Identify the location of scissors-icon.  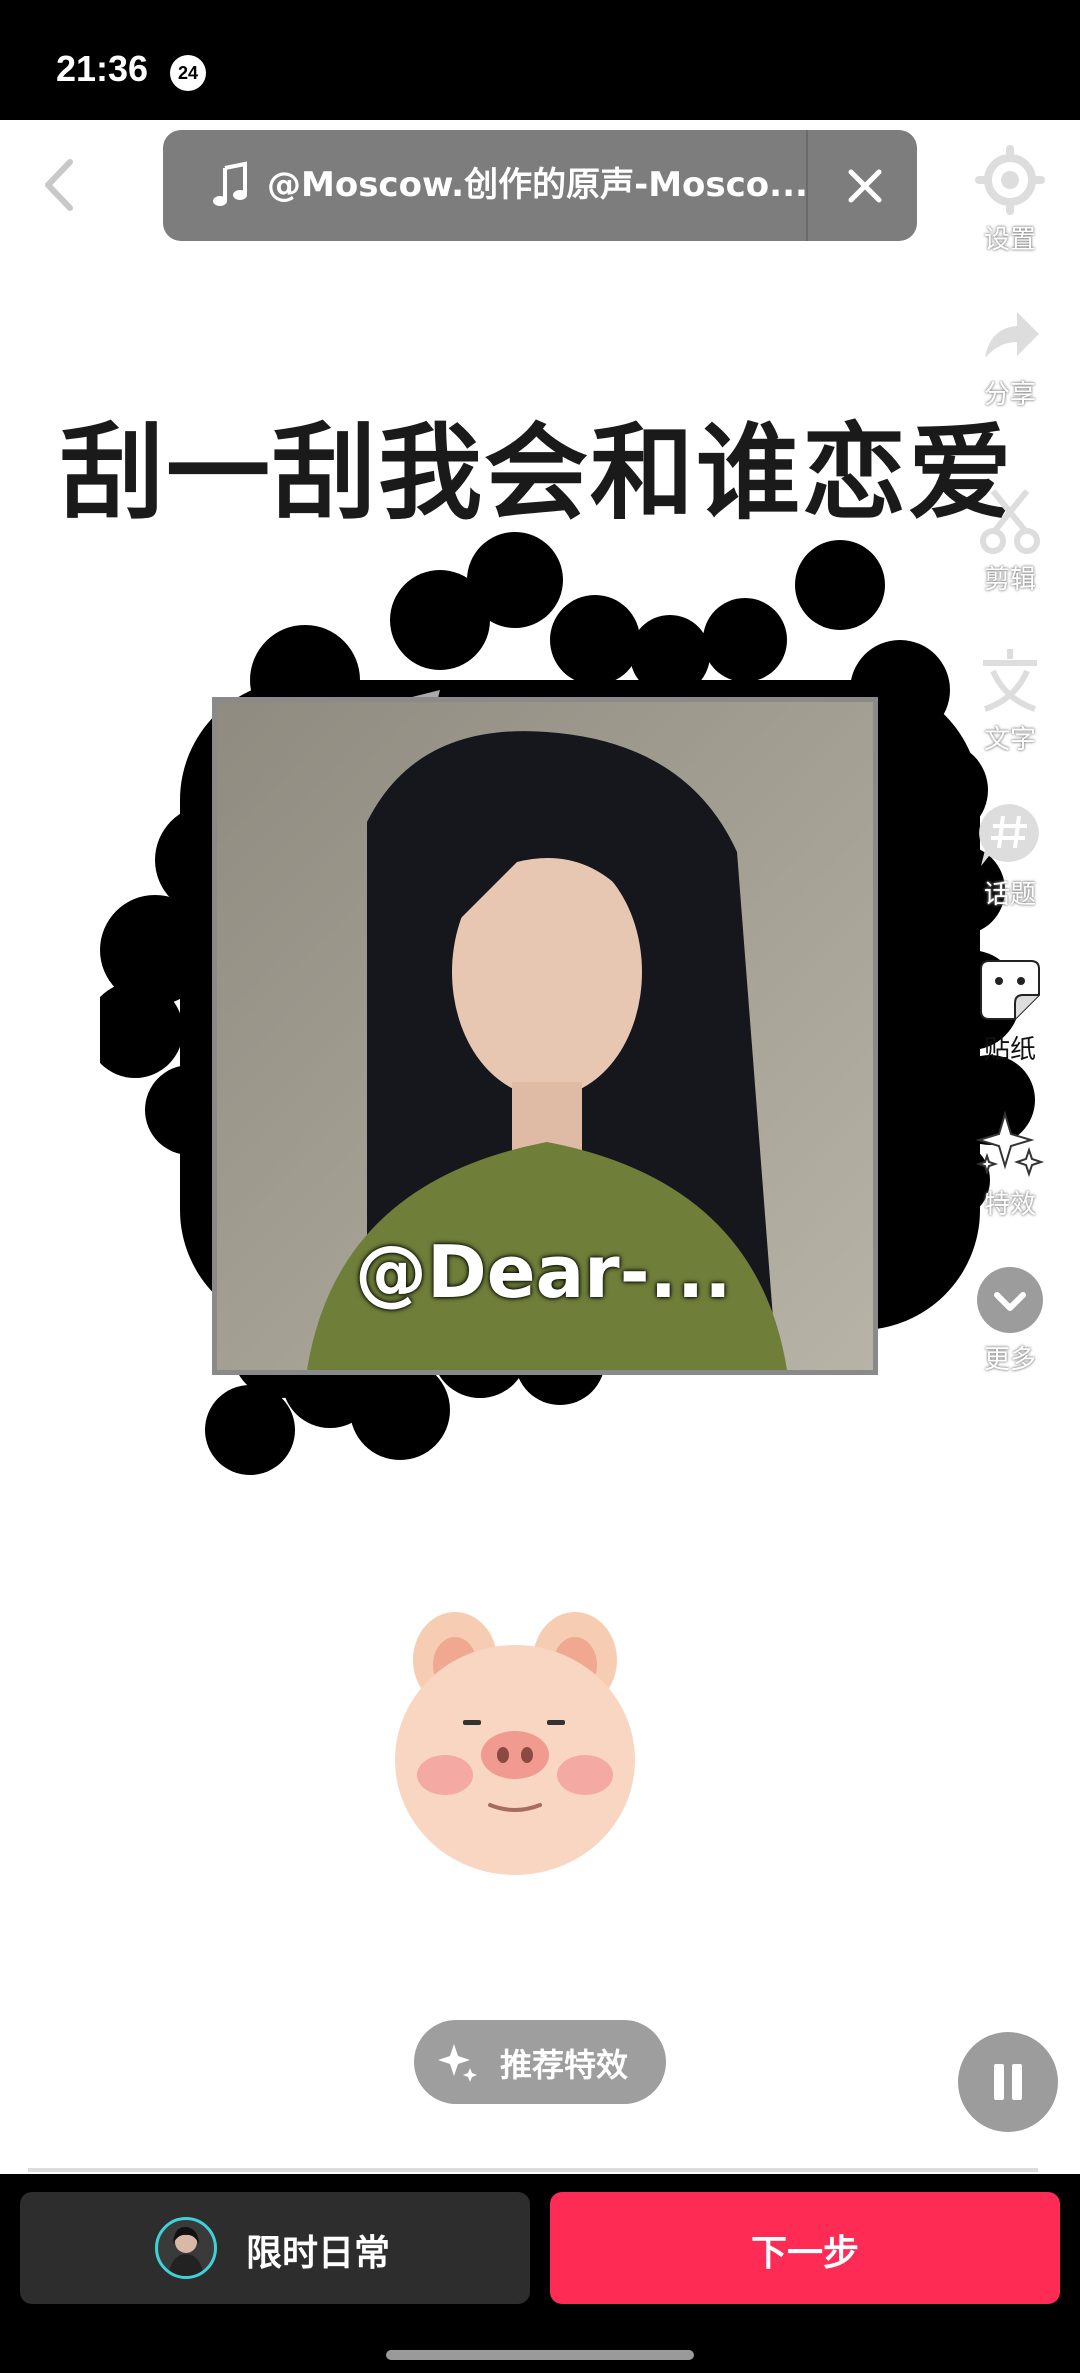
(1010, 521).